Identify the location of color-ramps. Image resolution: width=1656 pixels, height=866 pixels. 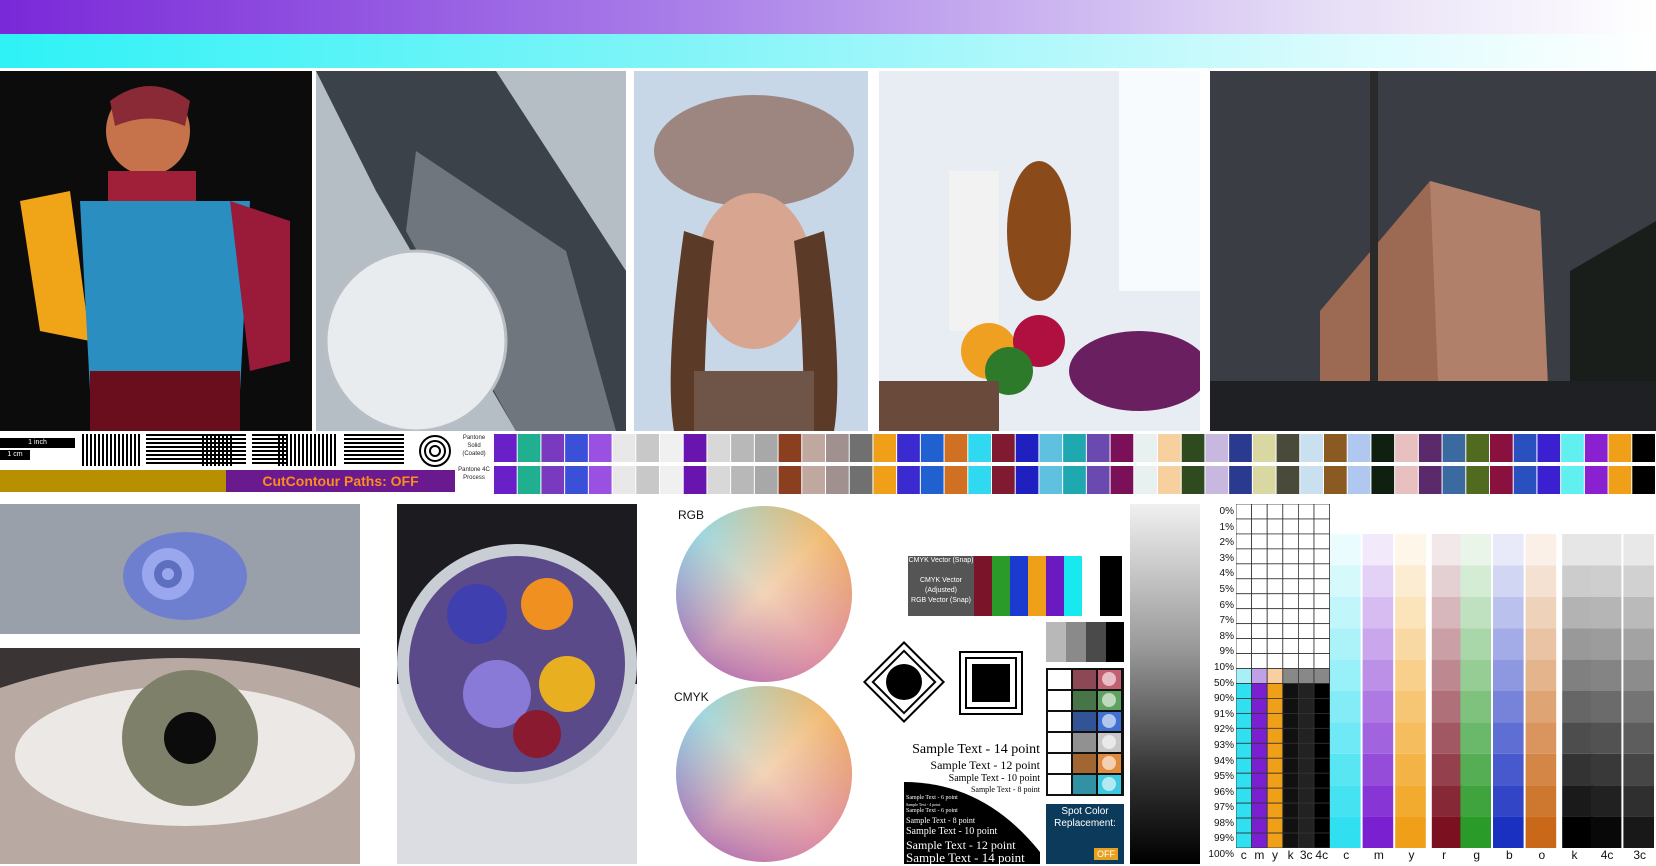
(1493, 691).